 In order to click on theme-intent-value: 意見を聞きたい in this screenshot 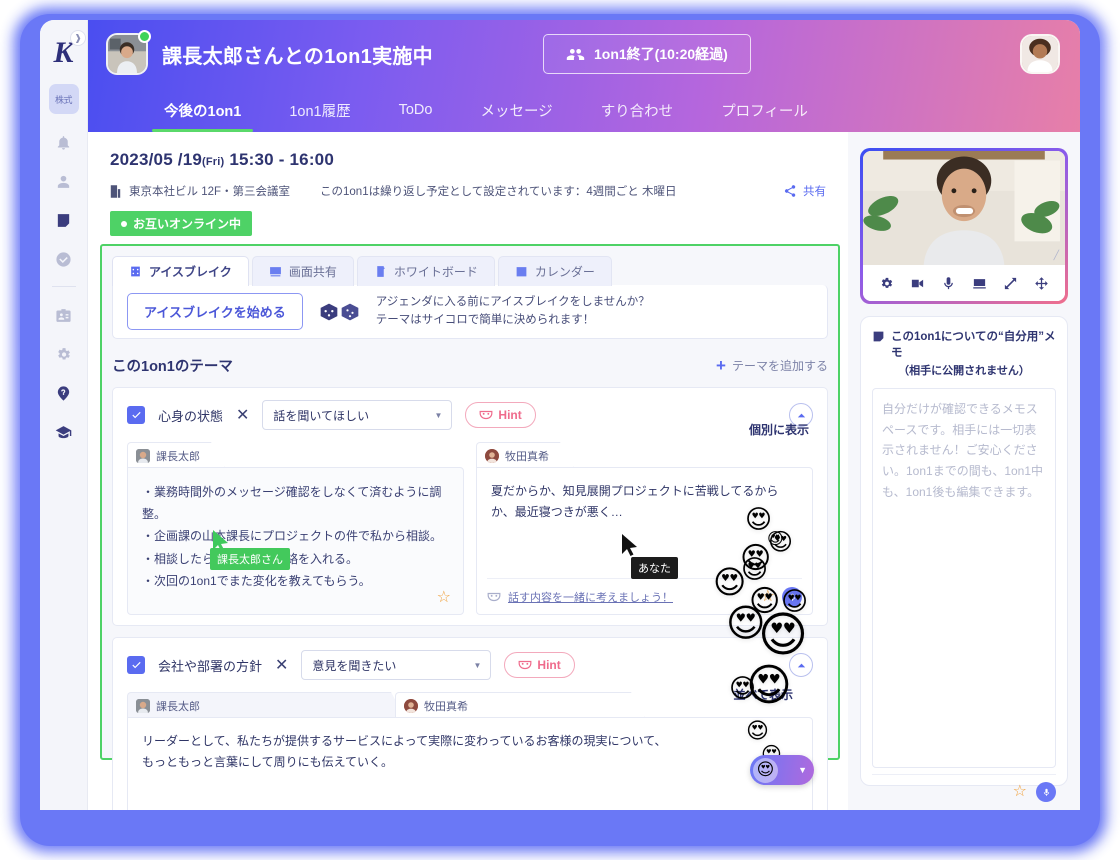, I will do `click(354, 665)`.